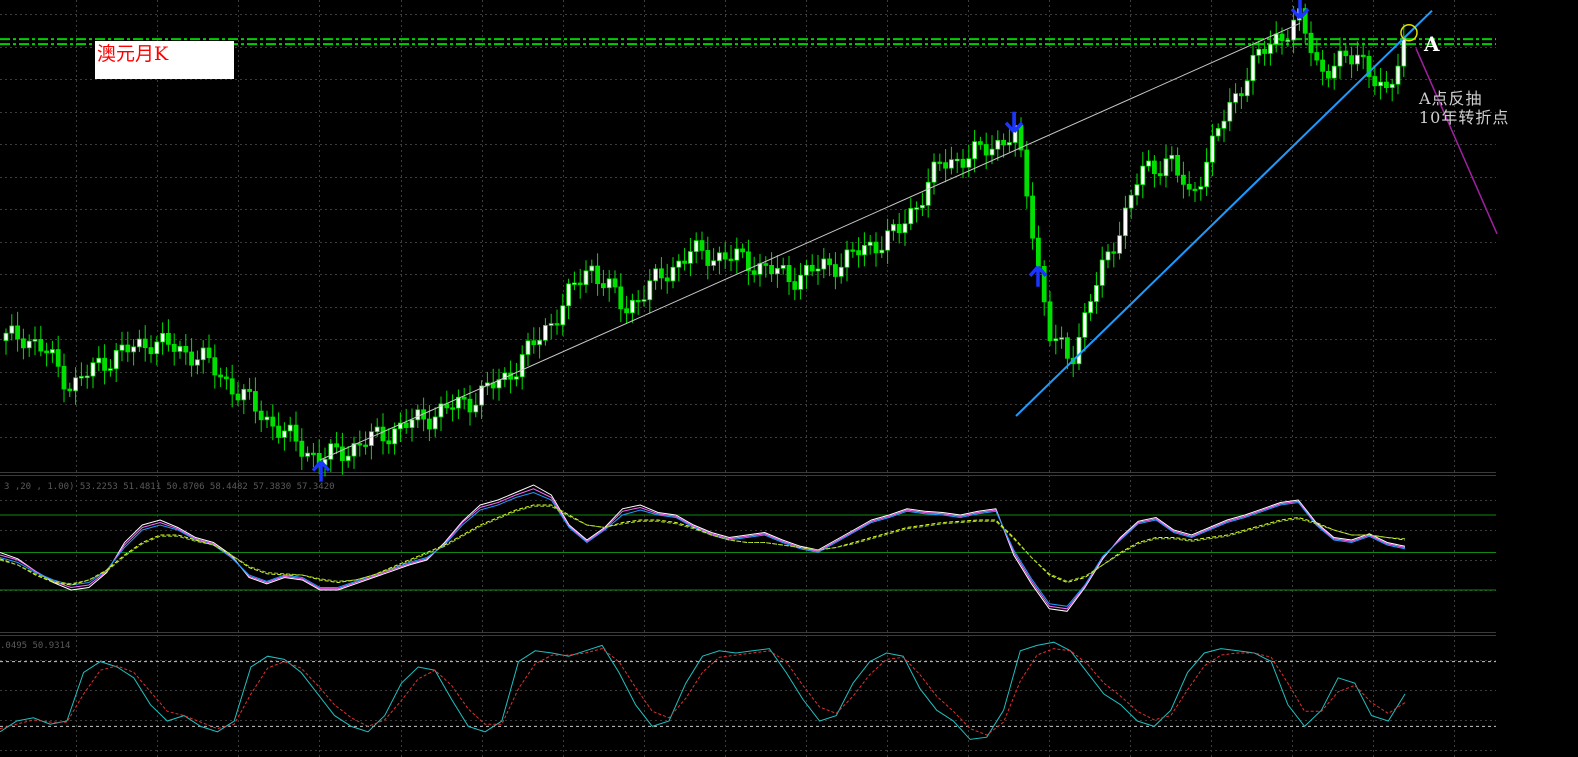 This screenshot has width=1578, height=757. What do you see at coordinates (1451, 98) in the screenshot?
I see `note-line-1: A点反抽` at bounding box center [1451, 98].